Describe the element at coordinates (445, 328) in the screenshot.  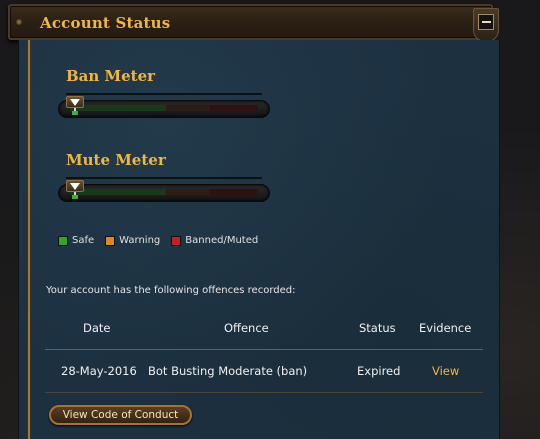
I see `column-header-evidence: Evidence` at that location.